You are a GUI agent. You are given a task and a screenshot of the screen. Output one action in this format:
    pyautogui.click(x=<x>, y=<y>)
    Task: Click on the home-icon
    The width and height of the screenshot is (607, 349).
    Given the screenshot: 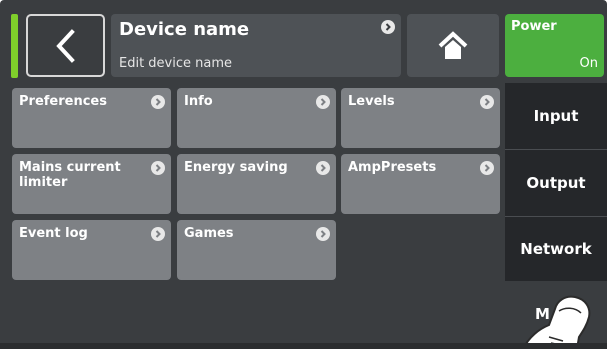 What is the action you would take?
    pyautogui.click(x=453, y=44)
    